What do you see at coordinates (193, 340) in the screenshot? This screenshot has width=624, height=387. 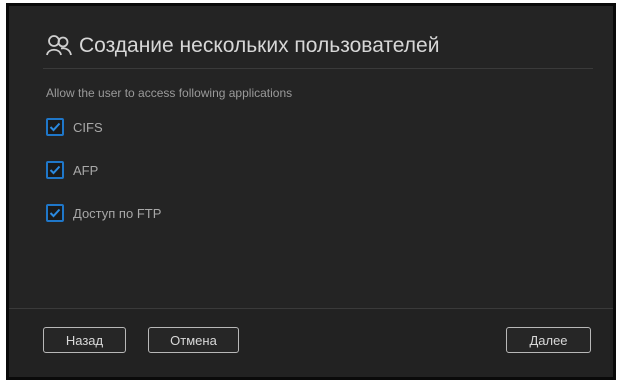 I see `cancel-button: Отмена` at bounding box center [193, 340].